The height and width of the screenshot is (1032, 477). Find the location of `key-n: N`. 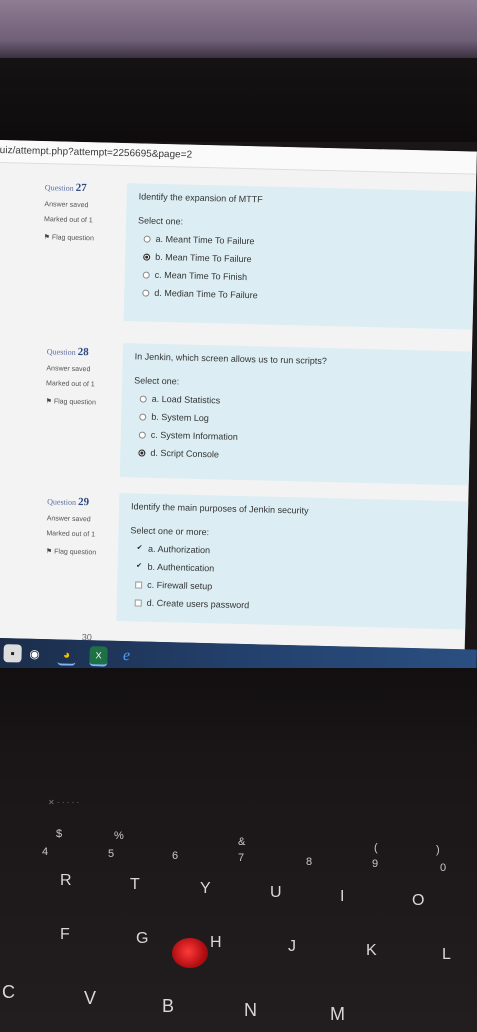

key-n: N is located at coordinates (250, 1010).